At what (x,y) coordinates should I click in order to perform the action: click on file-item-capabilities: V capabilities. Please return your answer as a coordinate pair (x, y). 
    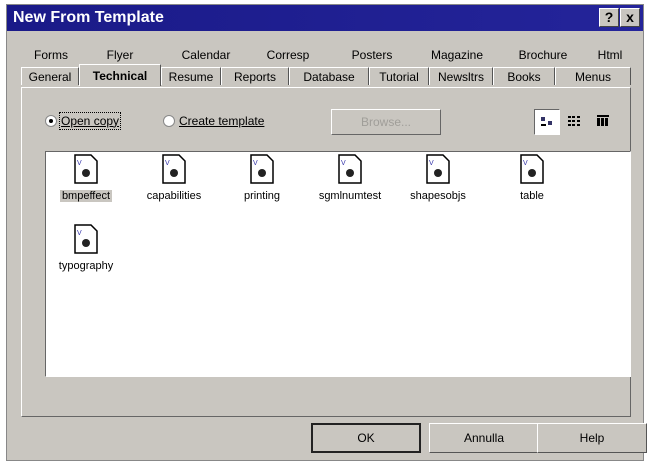
    Looking at the image, I should click on (174, 179).